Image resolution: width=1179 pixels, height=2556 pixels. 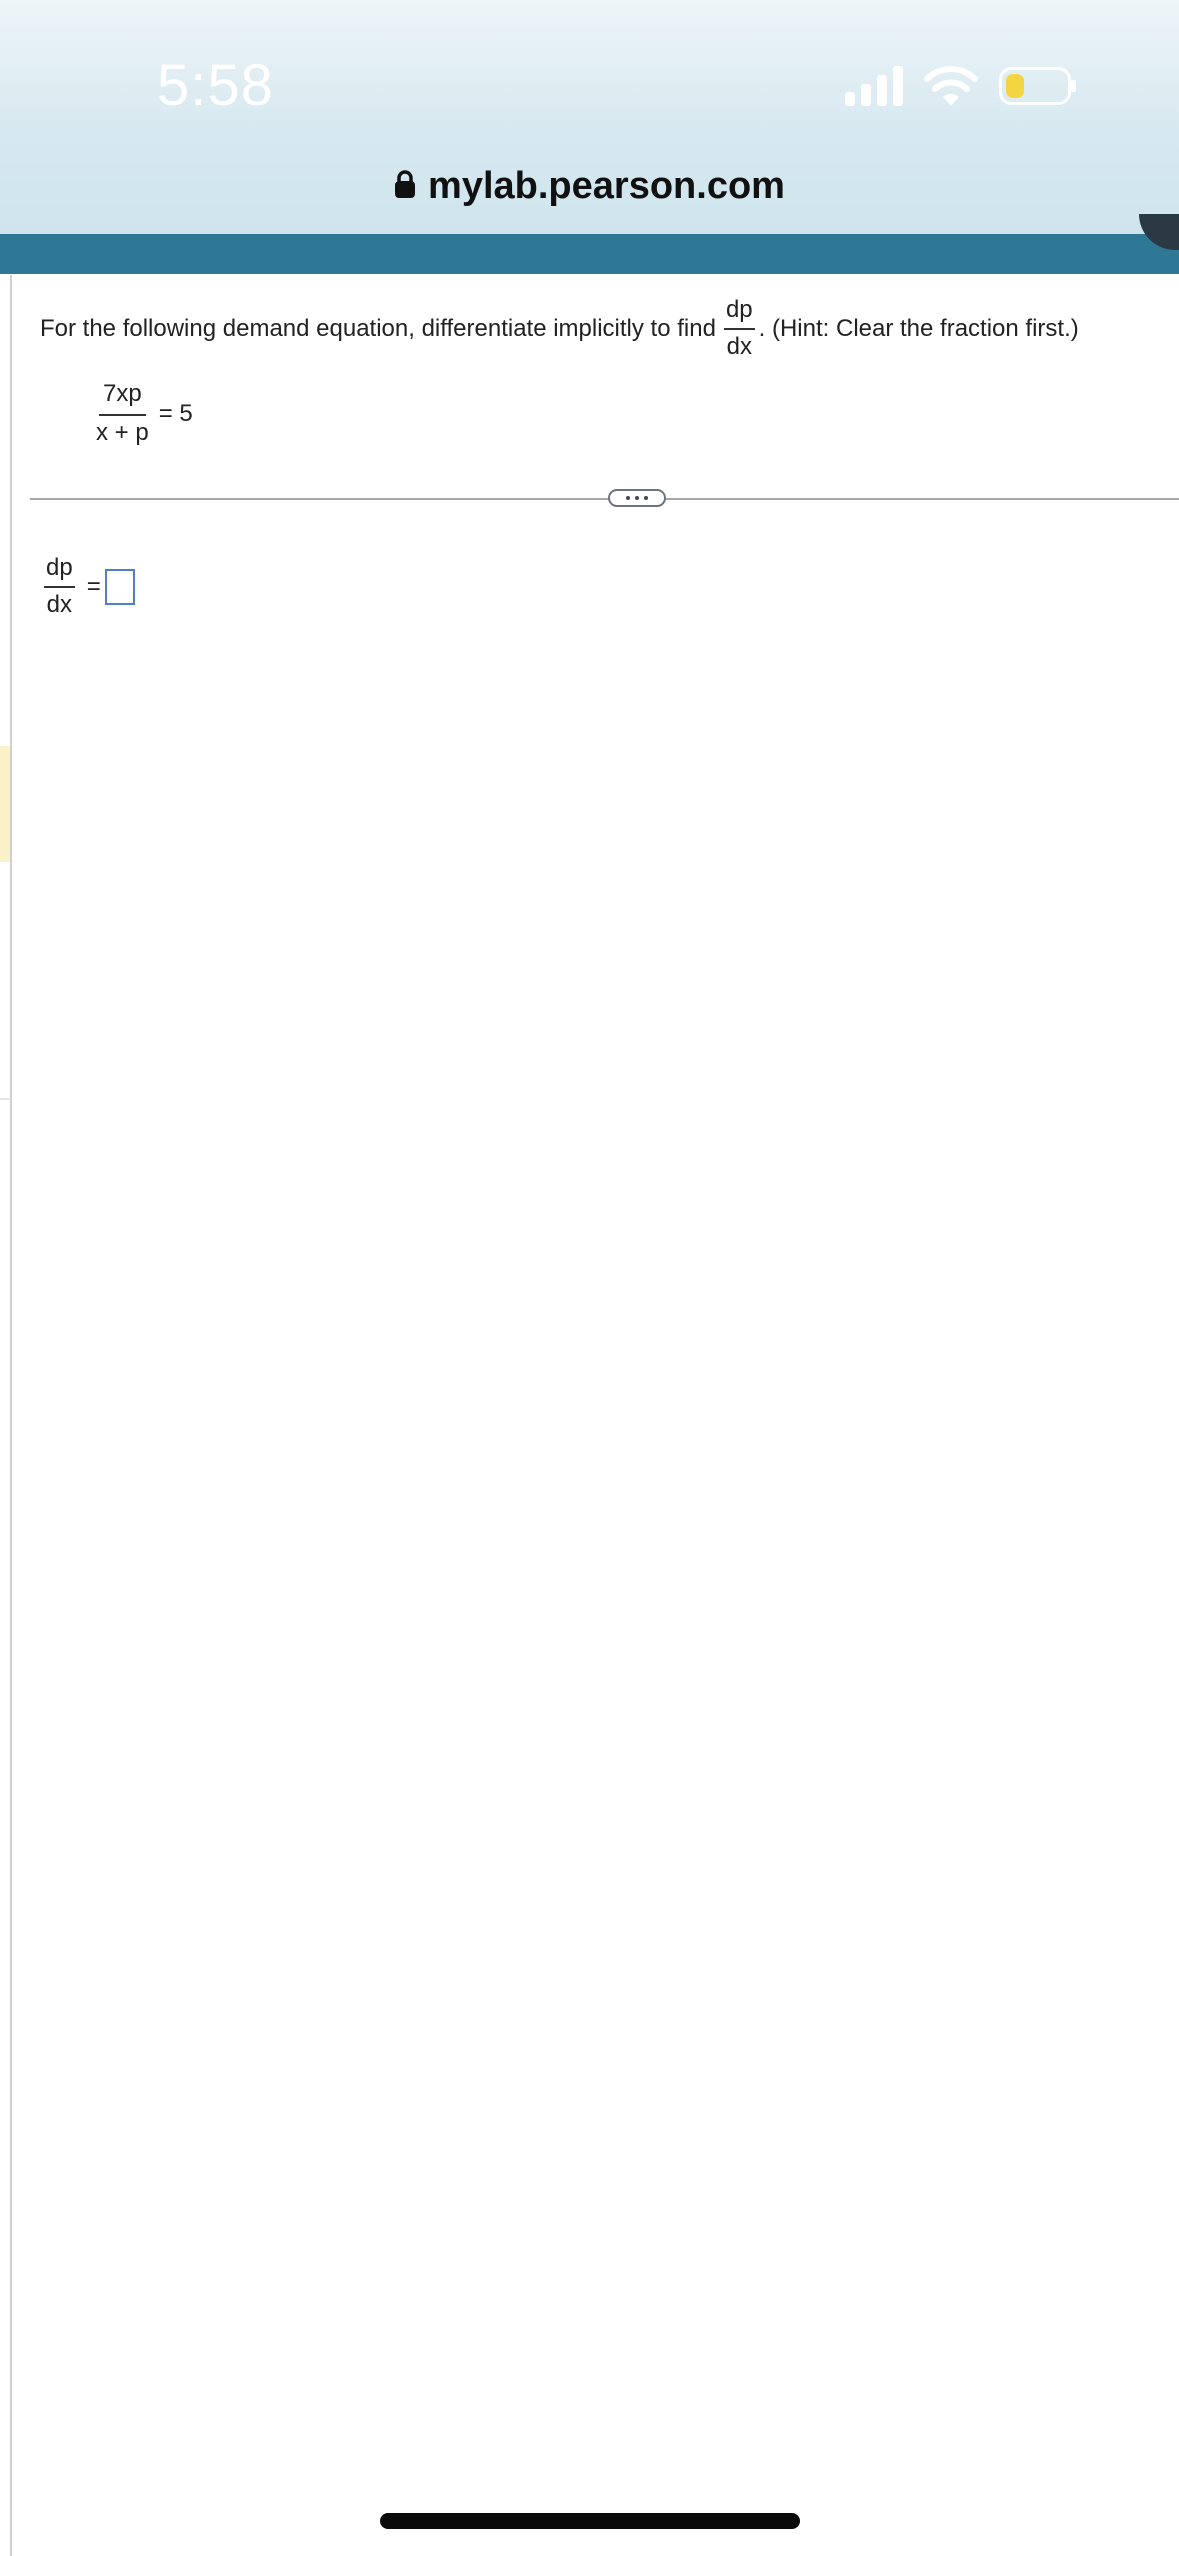 I want to click on equation-denominator: x + p, so click(x=122, y=432).